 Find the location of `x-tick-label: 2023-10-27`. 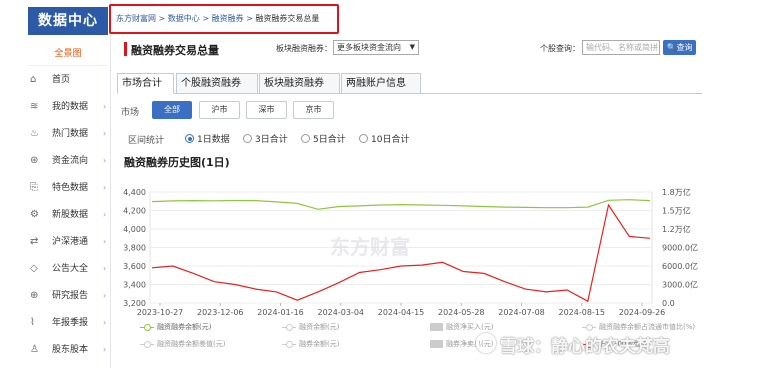

x-tick-label: 2023-10-27 is located at coordinates (160, 312).